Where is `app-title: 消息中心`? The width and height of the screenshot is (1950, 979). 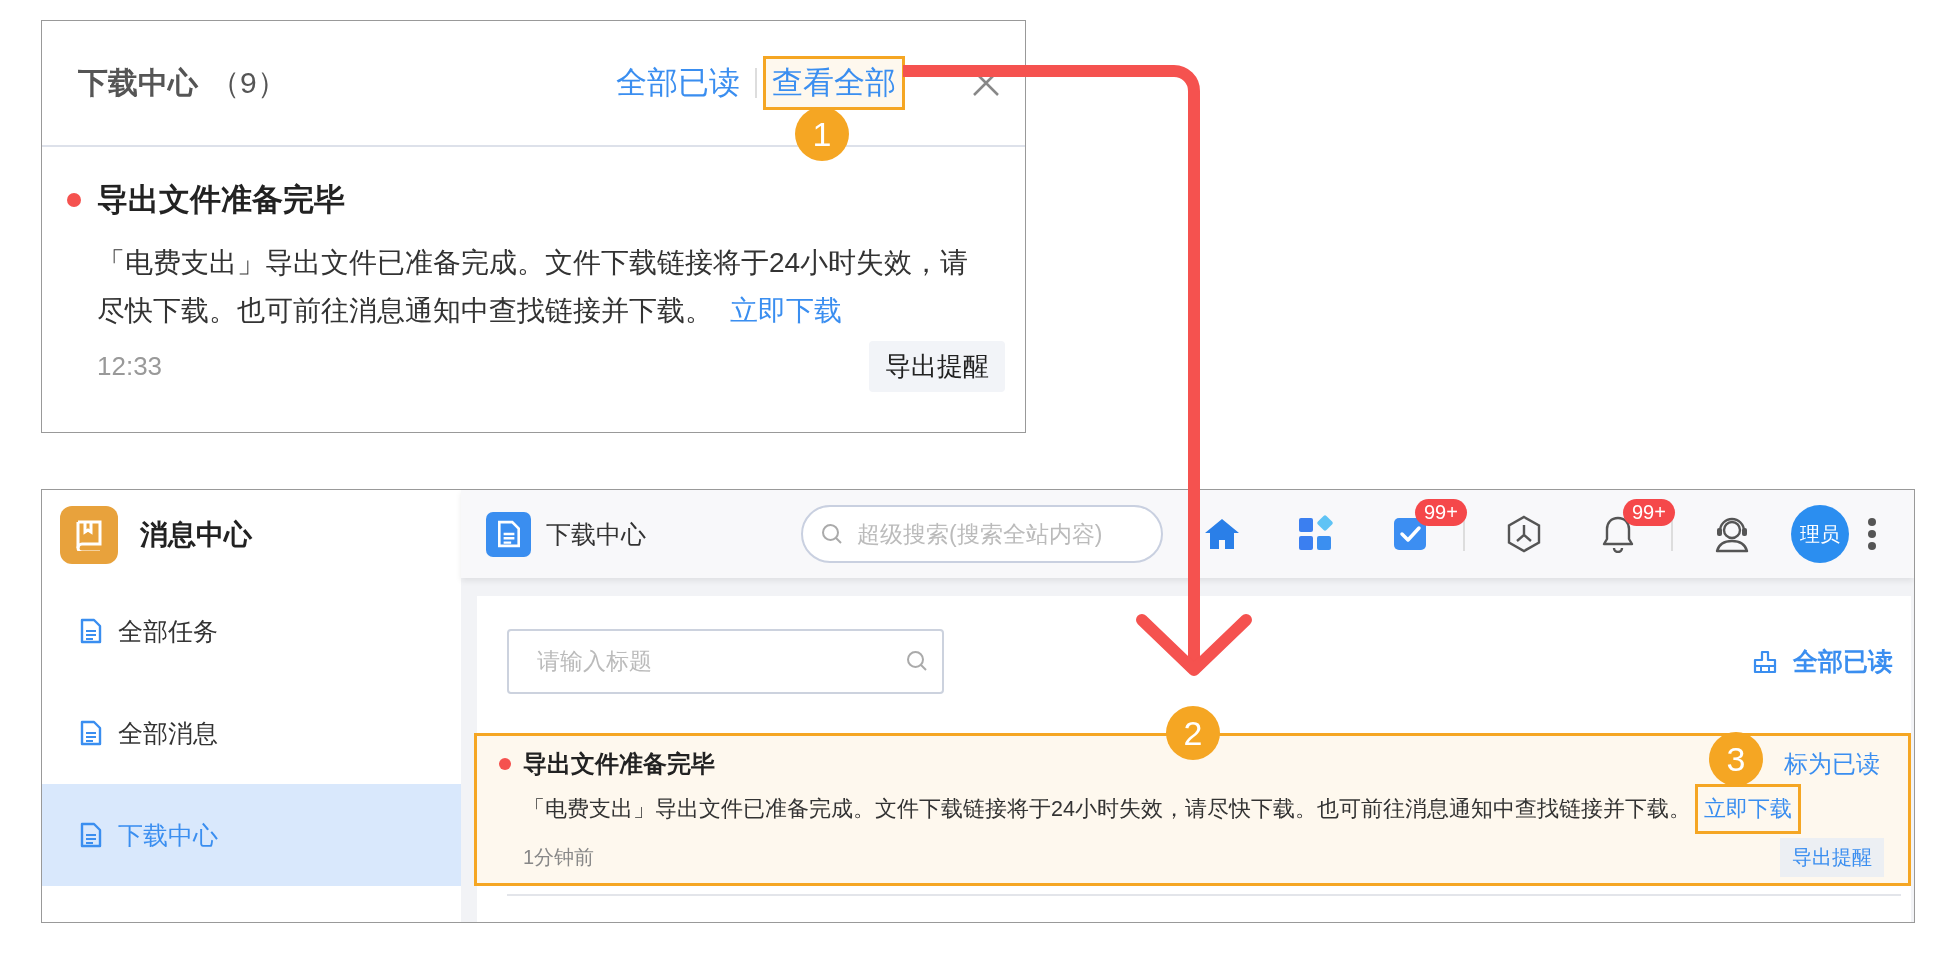 app-title: 消息中心 is located at coordinates (196, 535).